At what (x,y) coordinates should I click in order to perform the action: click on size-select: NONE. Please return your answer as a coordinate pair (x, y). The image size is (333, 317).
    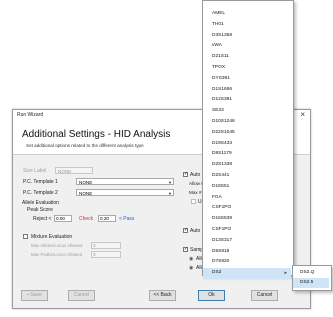
    Looking at the image, I should click on (74, 170).